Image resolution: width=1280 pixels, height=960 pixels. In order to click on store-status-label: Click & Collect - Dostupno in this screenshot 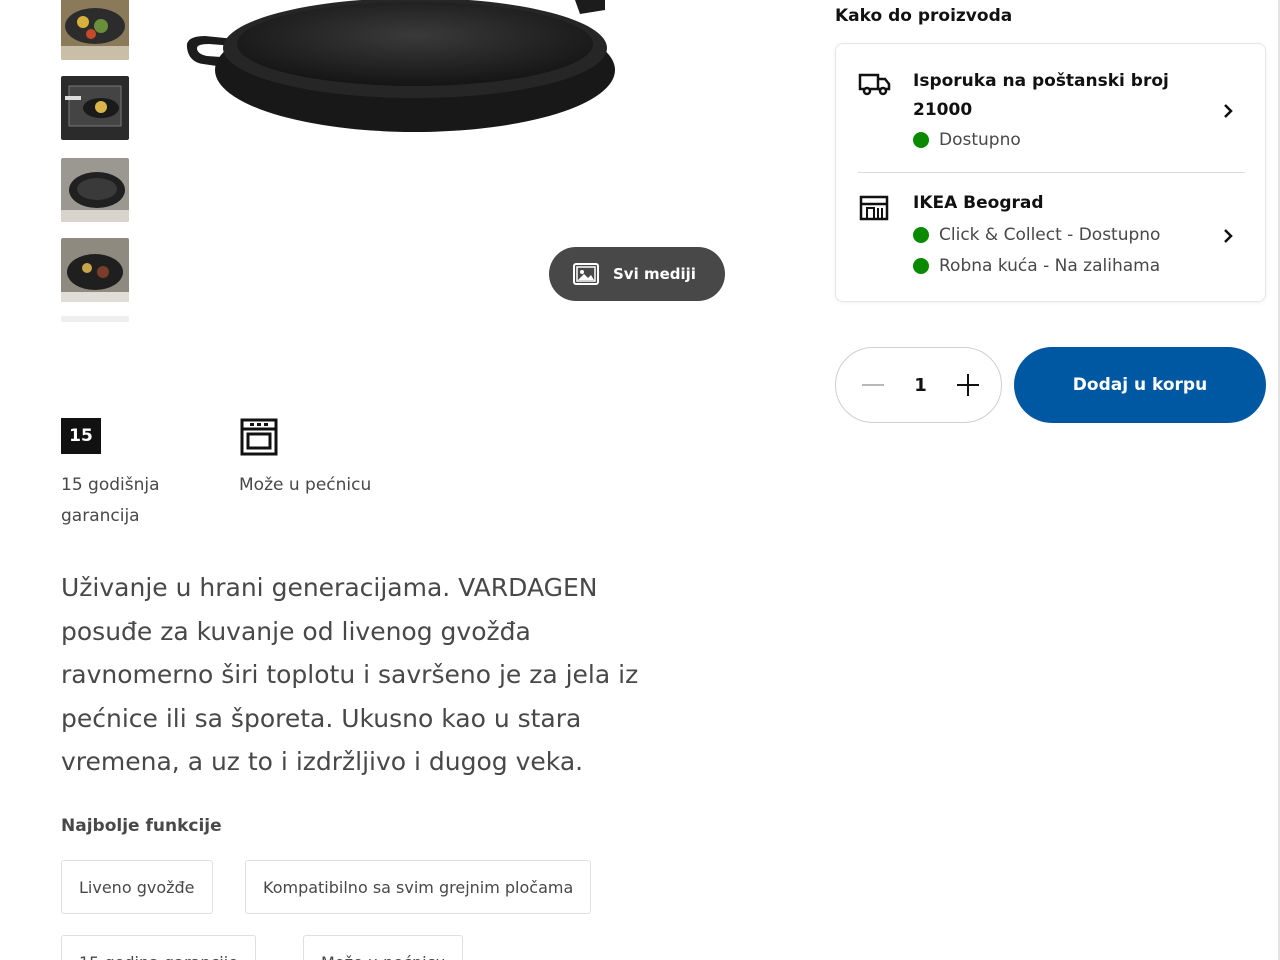, I will do `click(1050, 235)`.